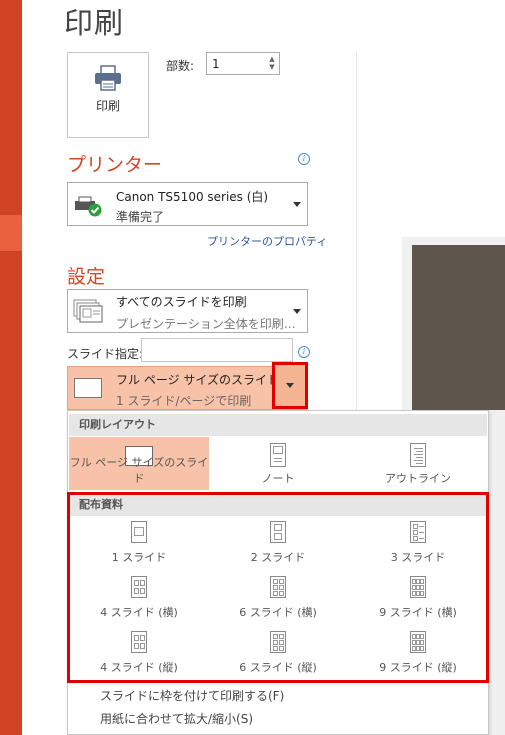 The height and width of the screenshot is (735, 505). Describe the element at coordinates (418, 478) in the screenshot. I see `layout-option-label: アウトライン` at that location.